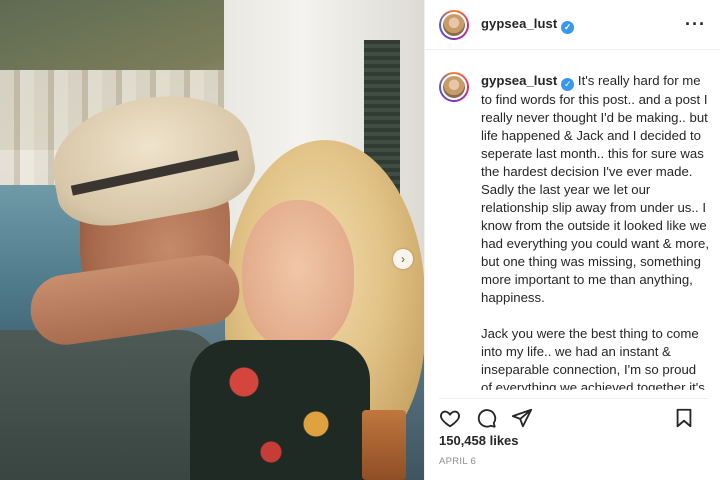  What do you see at coordinates (519, 23) in the screenshot?
I see `username-text: gypsea_lust` at bounding box center [519, 23].